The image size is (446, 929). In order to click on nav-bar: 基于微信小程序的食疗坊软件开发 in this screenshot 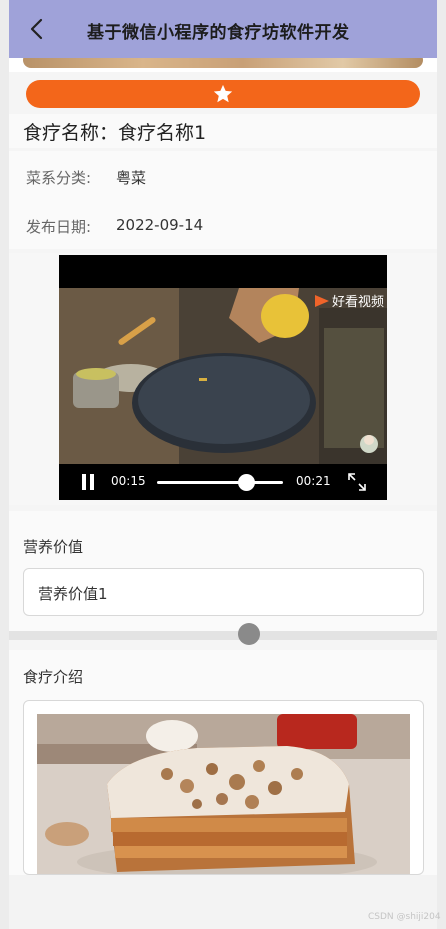, I will do `click(223, 29)`.